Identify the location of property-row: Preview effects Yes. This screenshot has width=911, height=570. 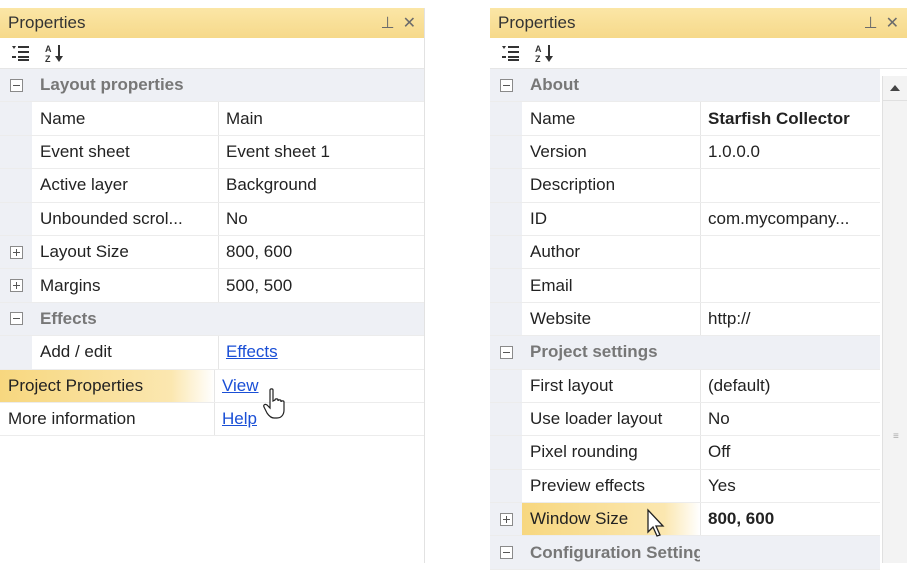
(685, 486).